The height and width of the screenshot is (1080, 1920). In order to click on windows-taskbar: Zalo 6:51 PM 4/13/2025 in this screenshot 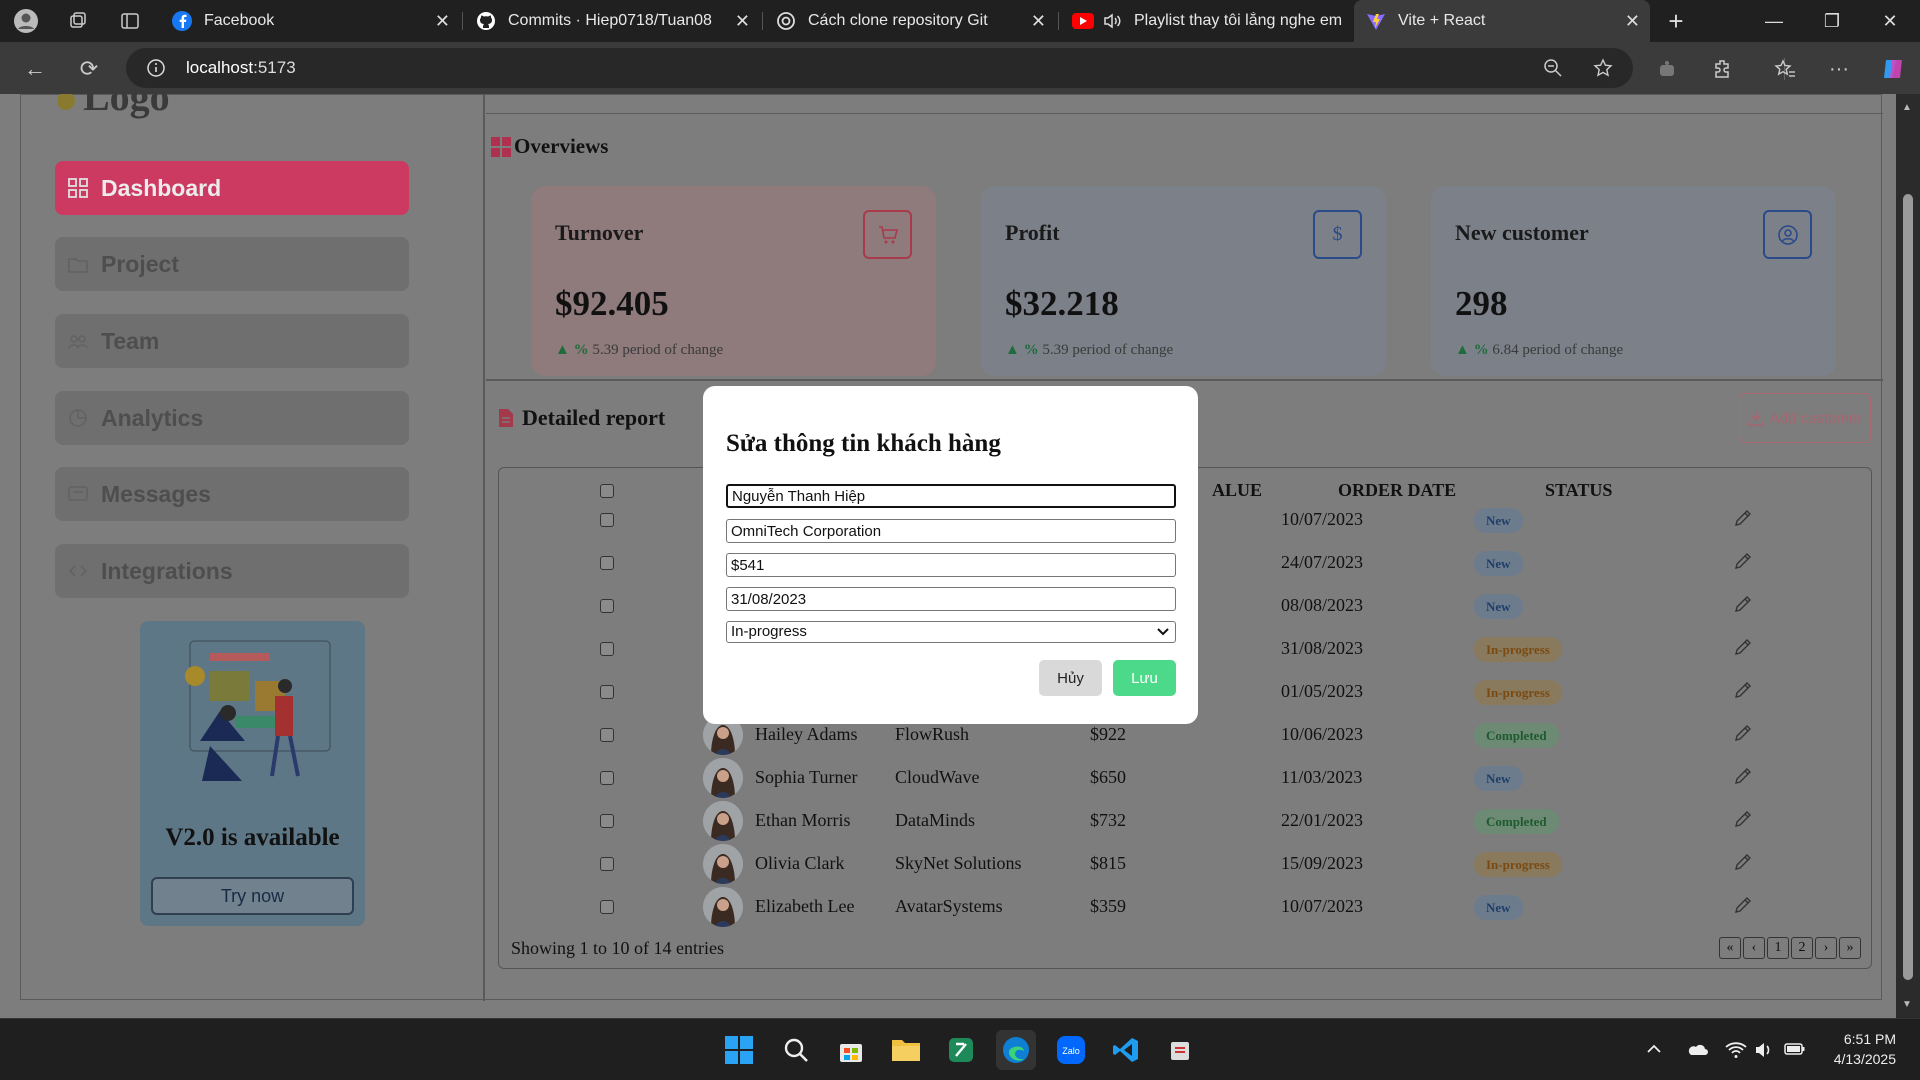, I will do `click(960, 1049)`.